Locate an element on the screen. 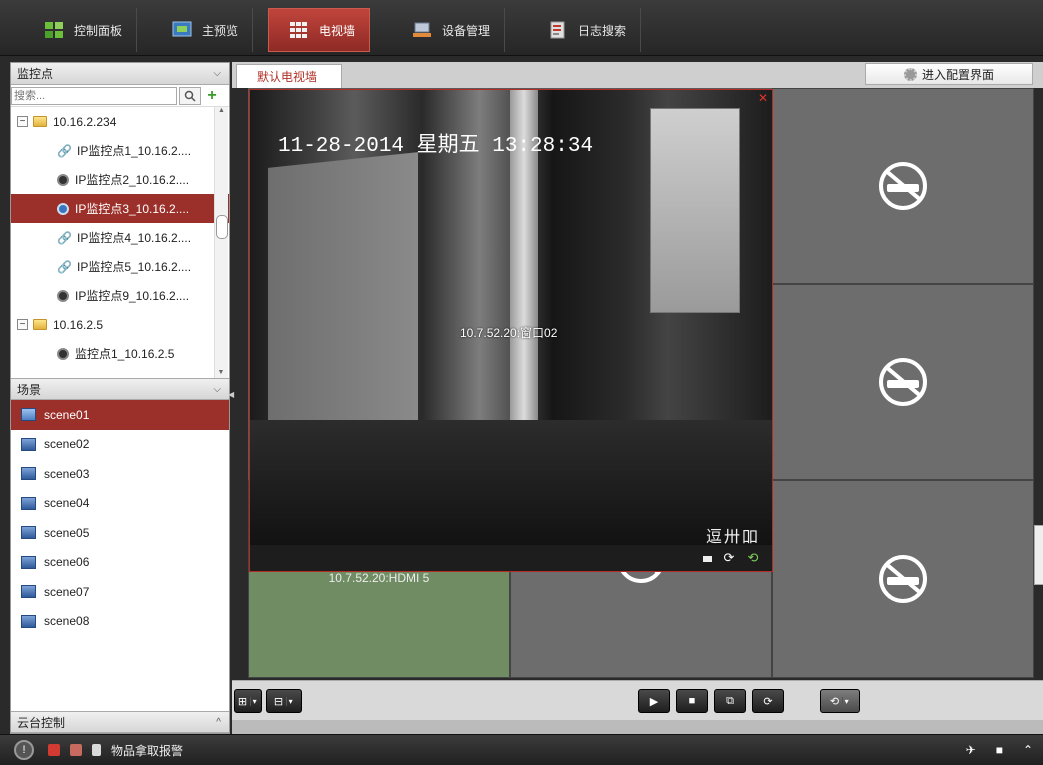  scene-item: scene01 is located at coordinates (120, 415).